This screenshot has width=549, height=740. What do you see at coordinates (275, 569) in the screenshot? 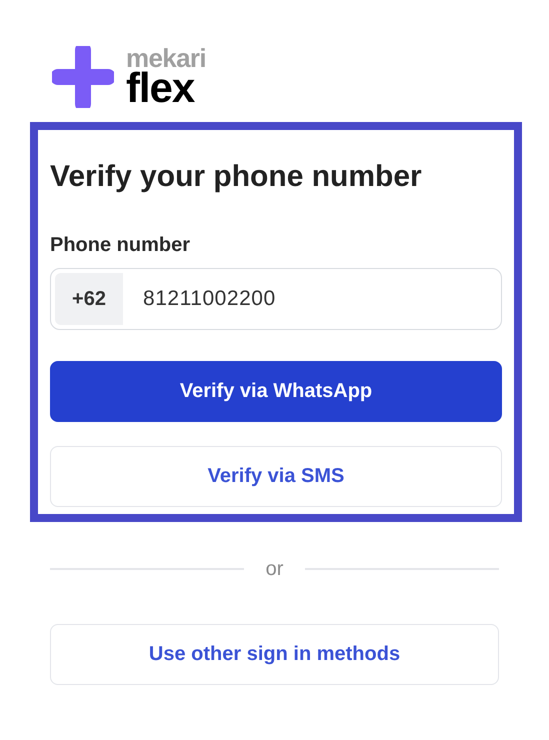
I see `or-divider-text: or` at bounding box center [275, 569].